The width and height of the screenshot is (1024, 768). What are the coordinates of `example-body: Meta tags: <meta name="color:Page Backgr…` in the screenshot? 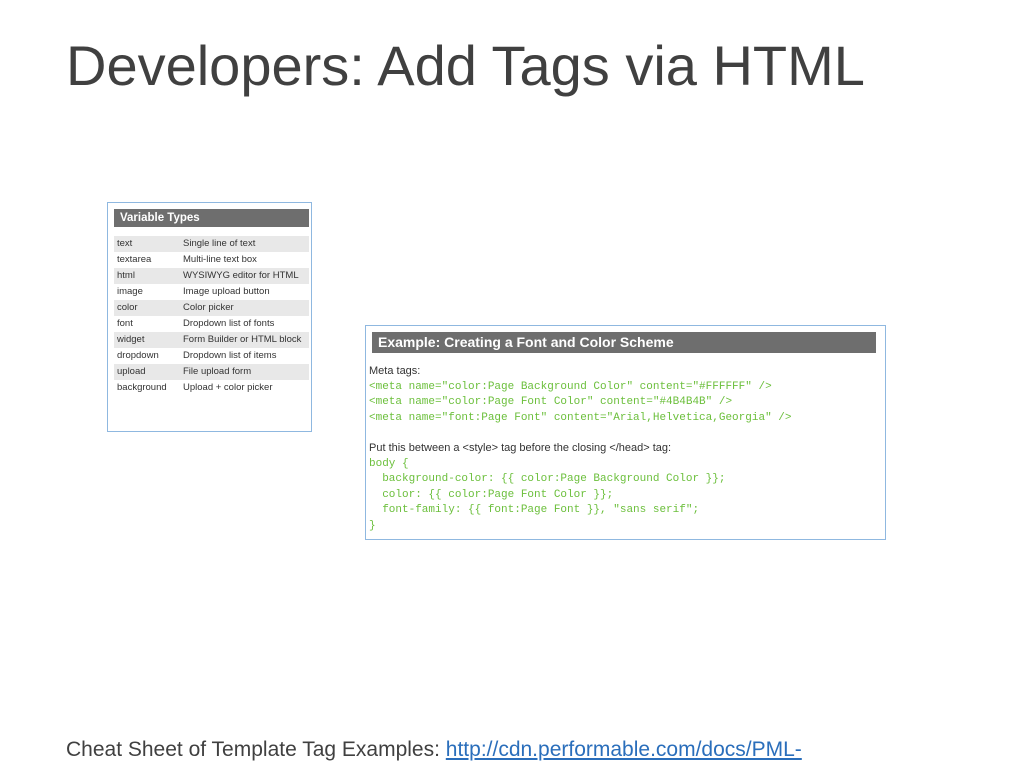 It's located at (625, 449).